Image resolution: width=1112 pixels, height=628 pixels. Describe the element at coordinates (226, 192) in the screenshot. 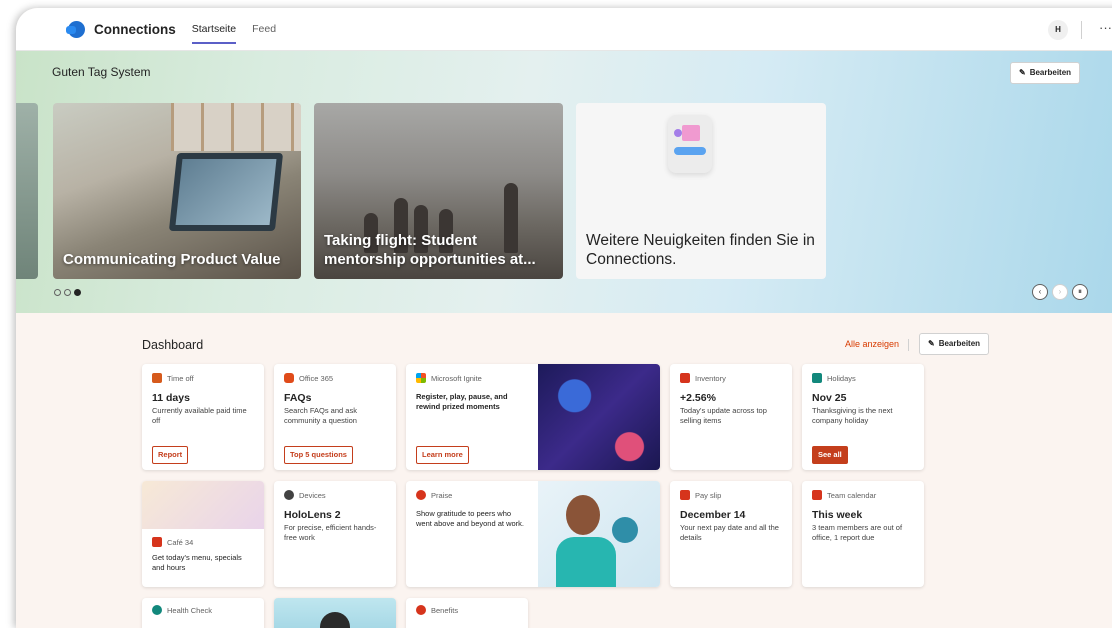

I see `laptop-image` at that location.